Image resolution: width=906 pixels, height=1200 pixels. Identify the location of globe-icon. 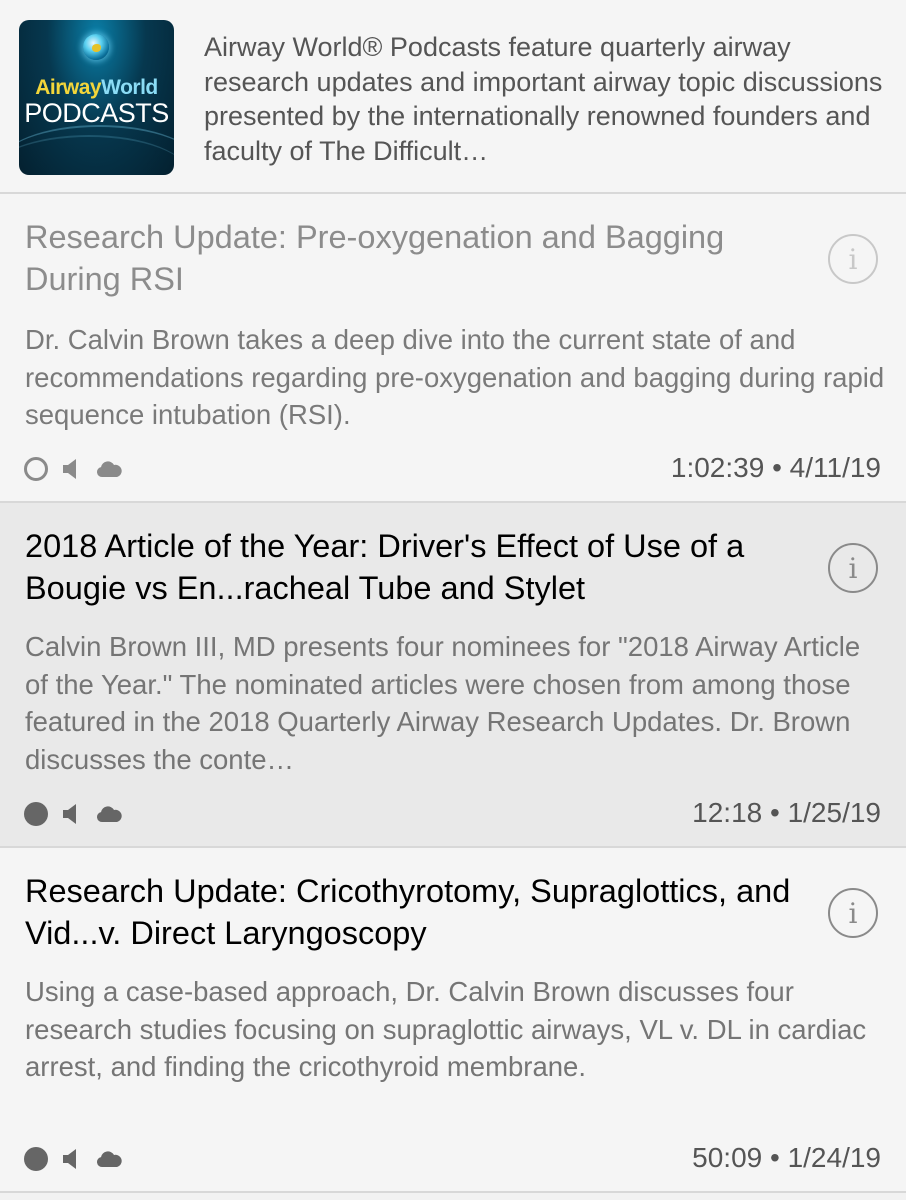
(96, 47).